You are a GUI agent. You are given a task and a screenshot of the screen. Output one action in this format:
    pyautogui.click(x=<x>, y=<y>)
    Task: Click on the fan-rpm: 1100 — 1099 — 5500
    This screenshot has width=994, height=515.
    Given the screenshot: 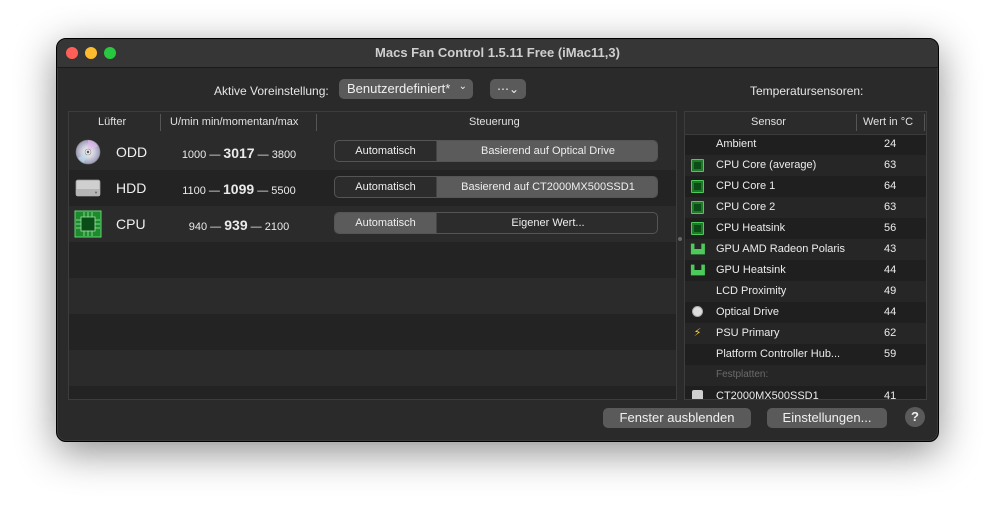 What is the action you would take?
    pyautogui.click(x=239, y=189)
    